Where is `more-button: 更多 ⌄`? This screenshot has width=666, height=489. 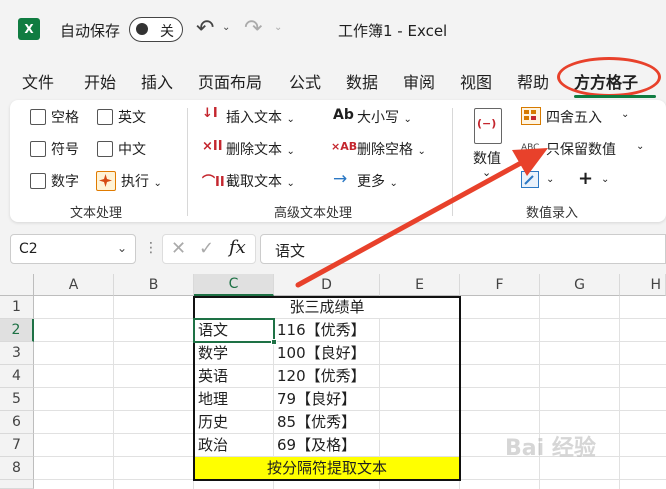
more-button: 更多 ⌄ is located at coordinates (377, 181).